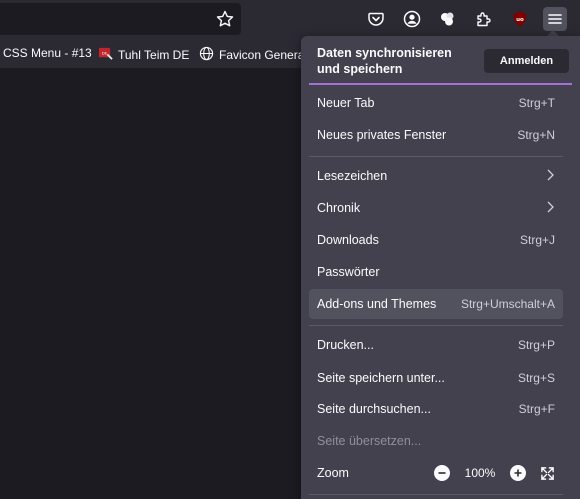 This screenshot has height=499, width=580. Describe the element at coordinates (555, 19) in the screenshot. I see `hamburger-menu-button` at that location.